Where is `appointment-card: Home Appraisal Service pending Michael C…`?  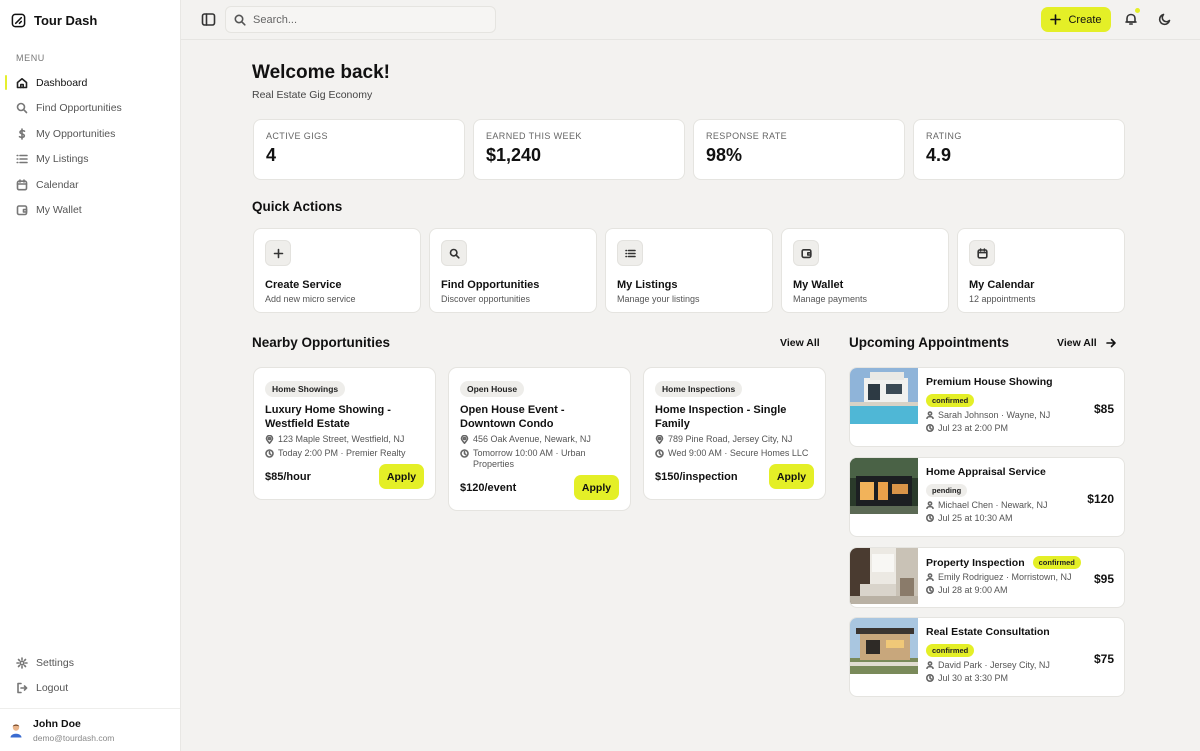 appointment-card: Home Appraisal Service pending Michael C… is located at coordinates (987, 497).